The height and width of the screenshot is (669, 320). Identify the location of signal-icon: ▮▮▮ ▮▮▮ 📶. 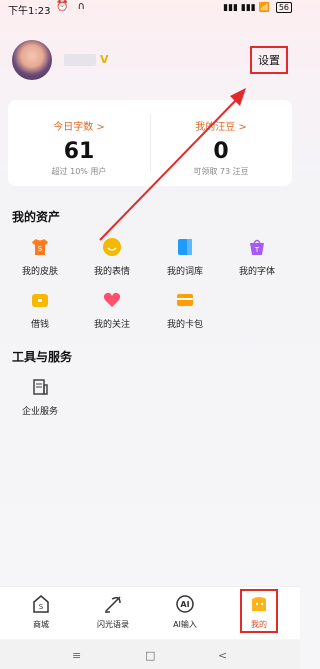
(246, 7).